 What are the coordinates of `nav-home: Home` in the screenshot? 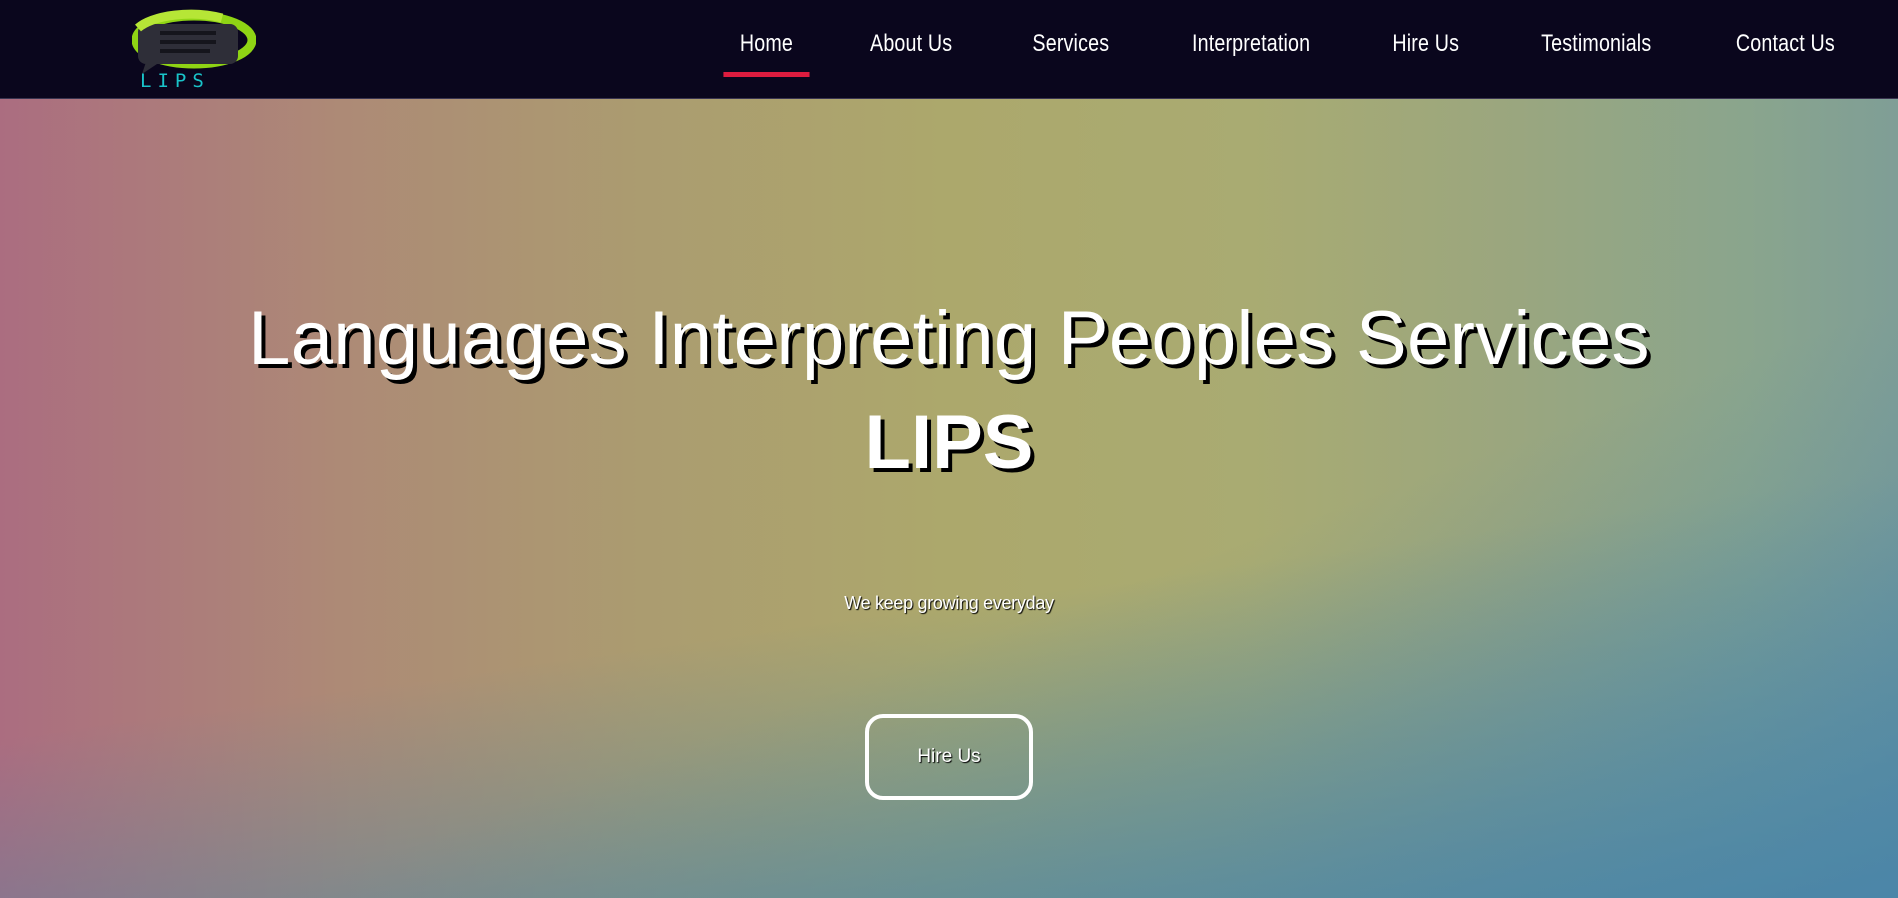 It's located at (766, 38).